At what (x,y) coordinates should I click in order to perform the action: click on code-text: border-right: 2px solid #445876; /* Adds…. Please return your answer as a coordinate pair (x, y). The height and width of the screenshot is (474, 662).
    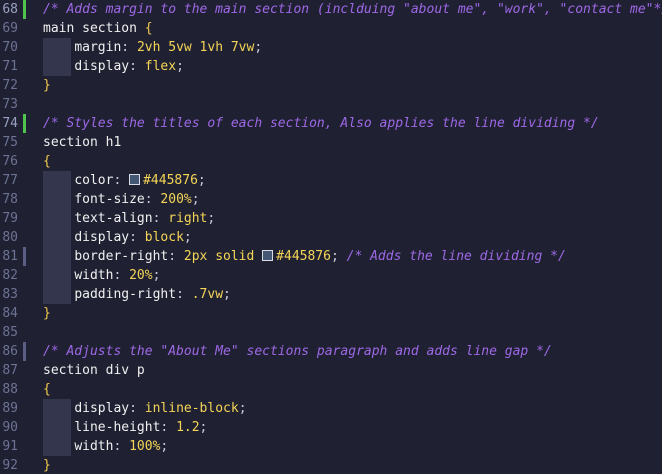
    Looking at the image, I should click on (304, 256).